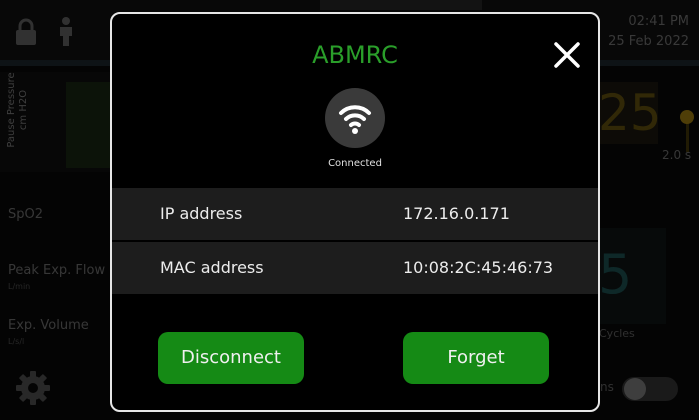 This screenshot has width=699, height=420. I want to click on top-tab, so click(401, 5).